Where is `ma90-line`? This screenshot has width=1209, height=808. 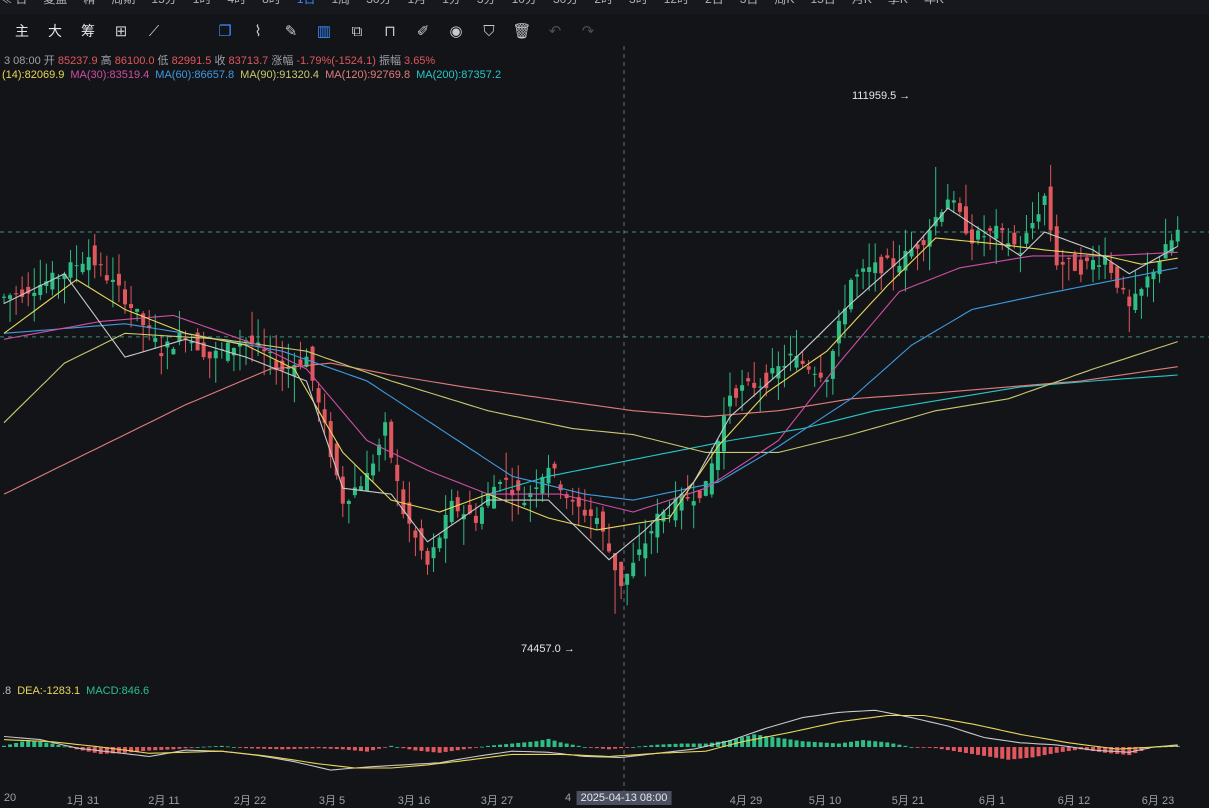 ma90-line is located at coordinates (590, 392).